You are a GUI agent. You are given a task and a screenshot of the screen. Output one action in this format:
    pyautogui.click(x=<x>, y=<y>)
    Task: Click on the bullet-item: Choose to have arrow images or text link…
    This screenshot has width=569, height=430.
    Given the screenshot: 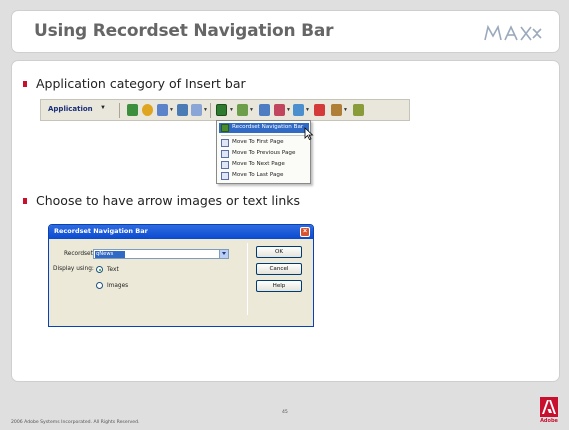 What is the action you would take?
    pyautogui.click(x=162, y=200)
    